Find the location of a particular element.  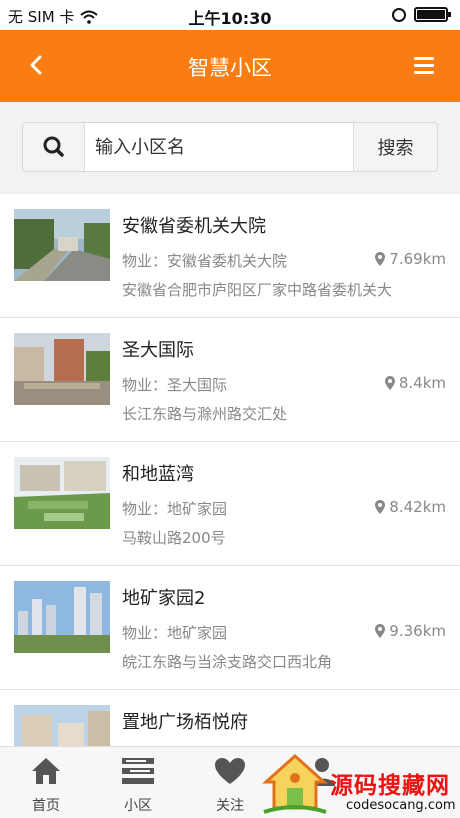

distance-value: 7.69km is located at coordinates (417, 259).